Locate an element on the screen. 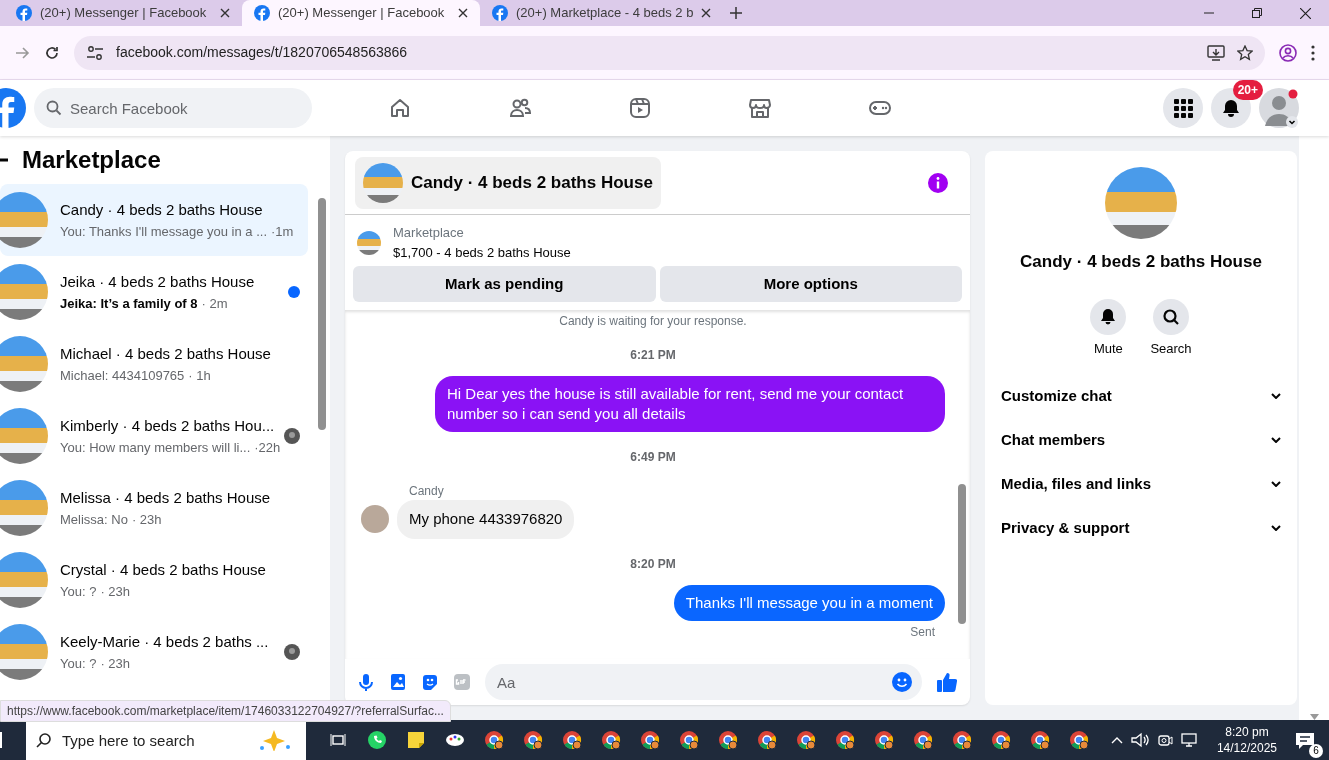 This screenshot has width=1329, height=760. home-icon is located at coordinates (400, 108).